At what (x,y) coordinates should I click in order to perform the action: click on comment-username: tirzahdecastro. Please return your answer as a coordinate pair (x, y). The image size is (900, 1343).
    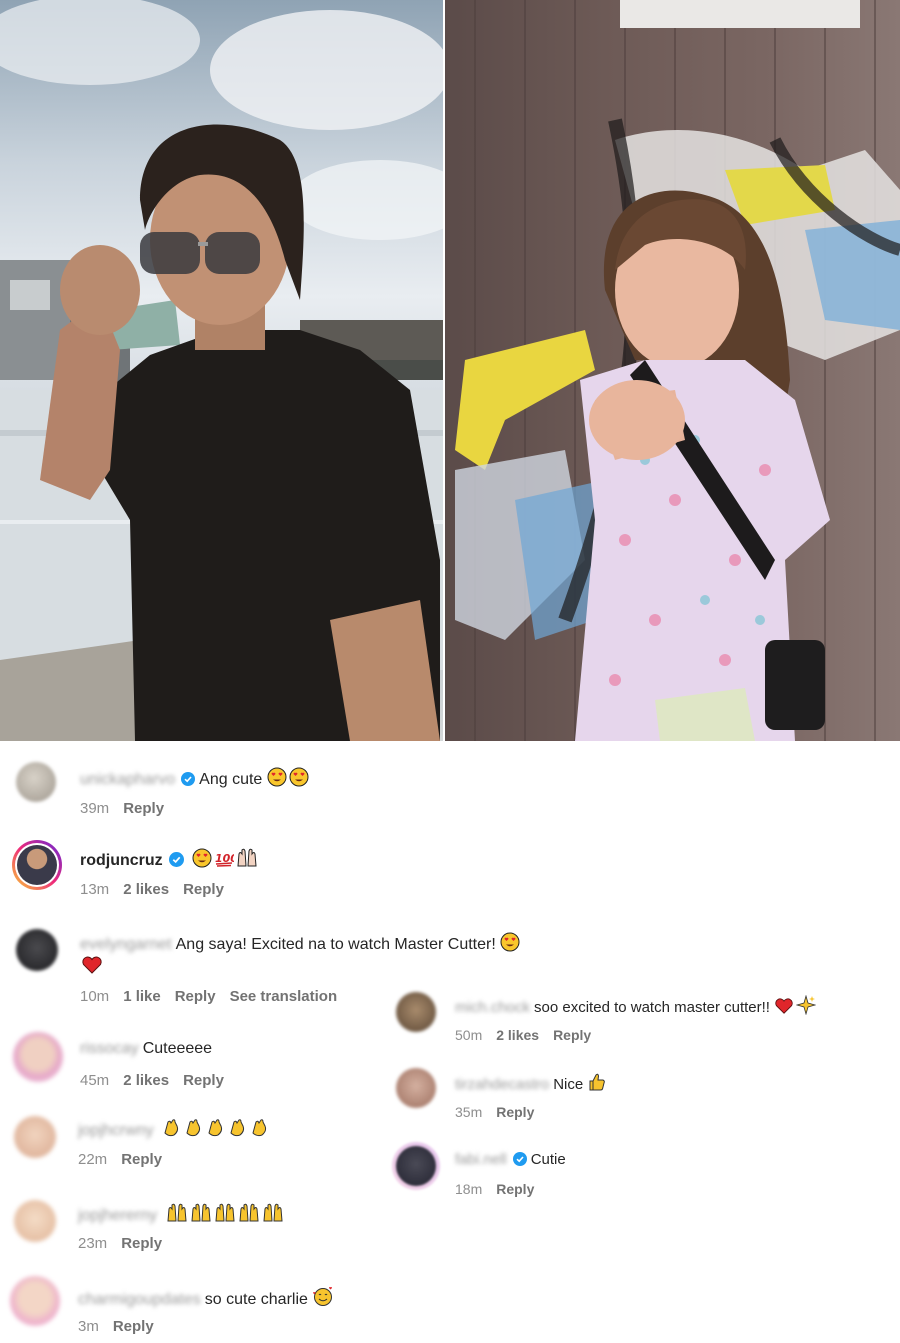
    Looking at the image, I should click on (502, 1084).